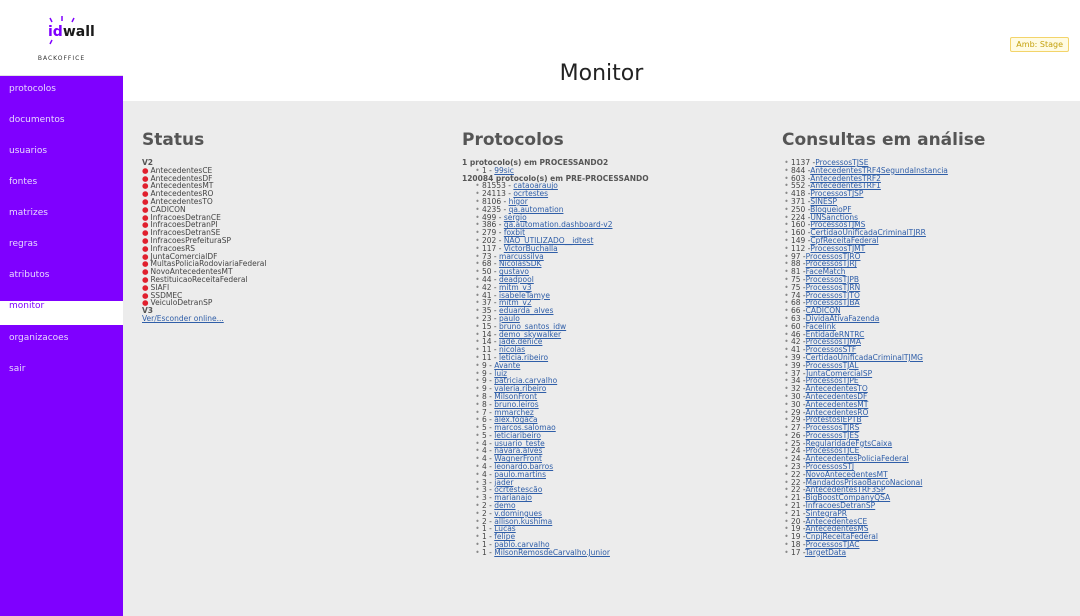 This screenshot has width=1080, height=616. What do you see at coordinates (865, 552) in the screenshot?
I see `consulta-row: • 17 -TargetData` at bounding box center [865, 552].